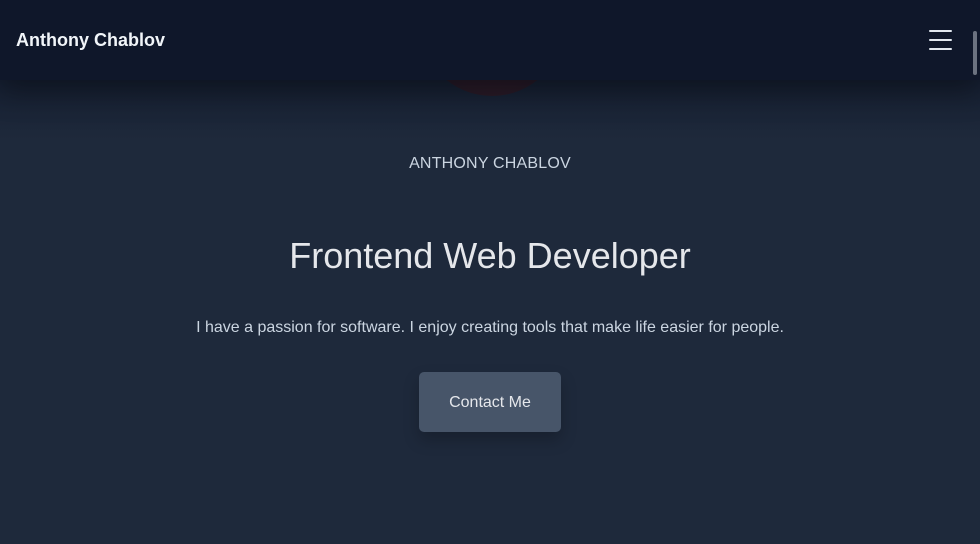 Image resolution: width=980 pixels, height=544 pixels. Describe the element at coordinates (490, 402) in the screenshot. I see `contact-me-button: Contact Me` at that location.